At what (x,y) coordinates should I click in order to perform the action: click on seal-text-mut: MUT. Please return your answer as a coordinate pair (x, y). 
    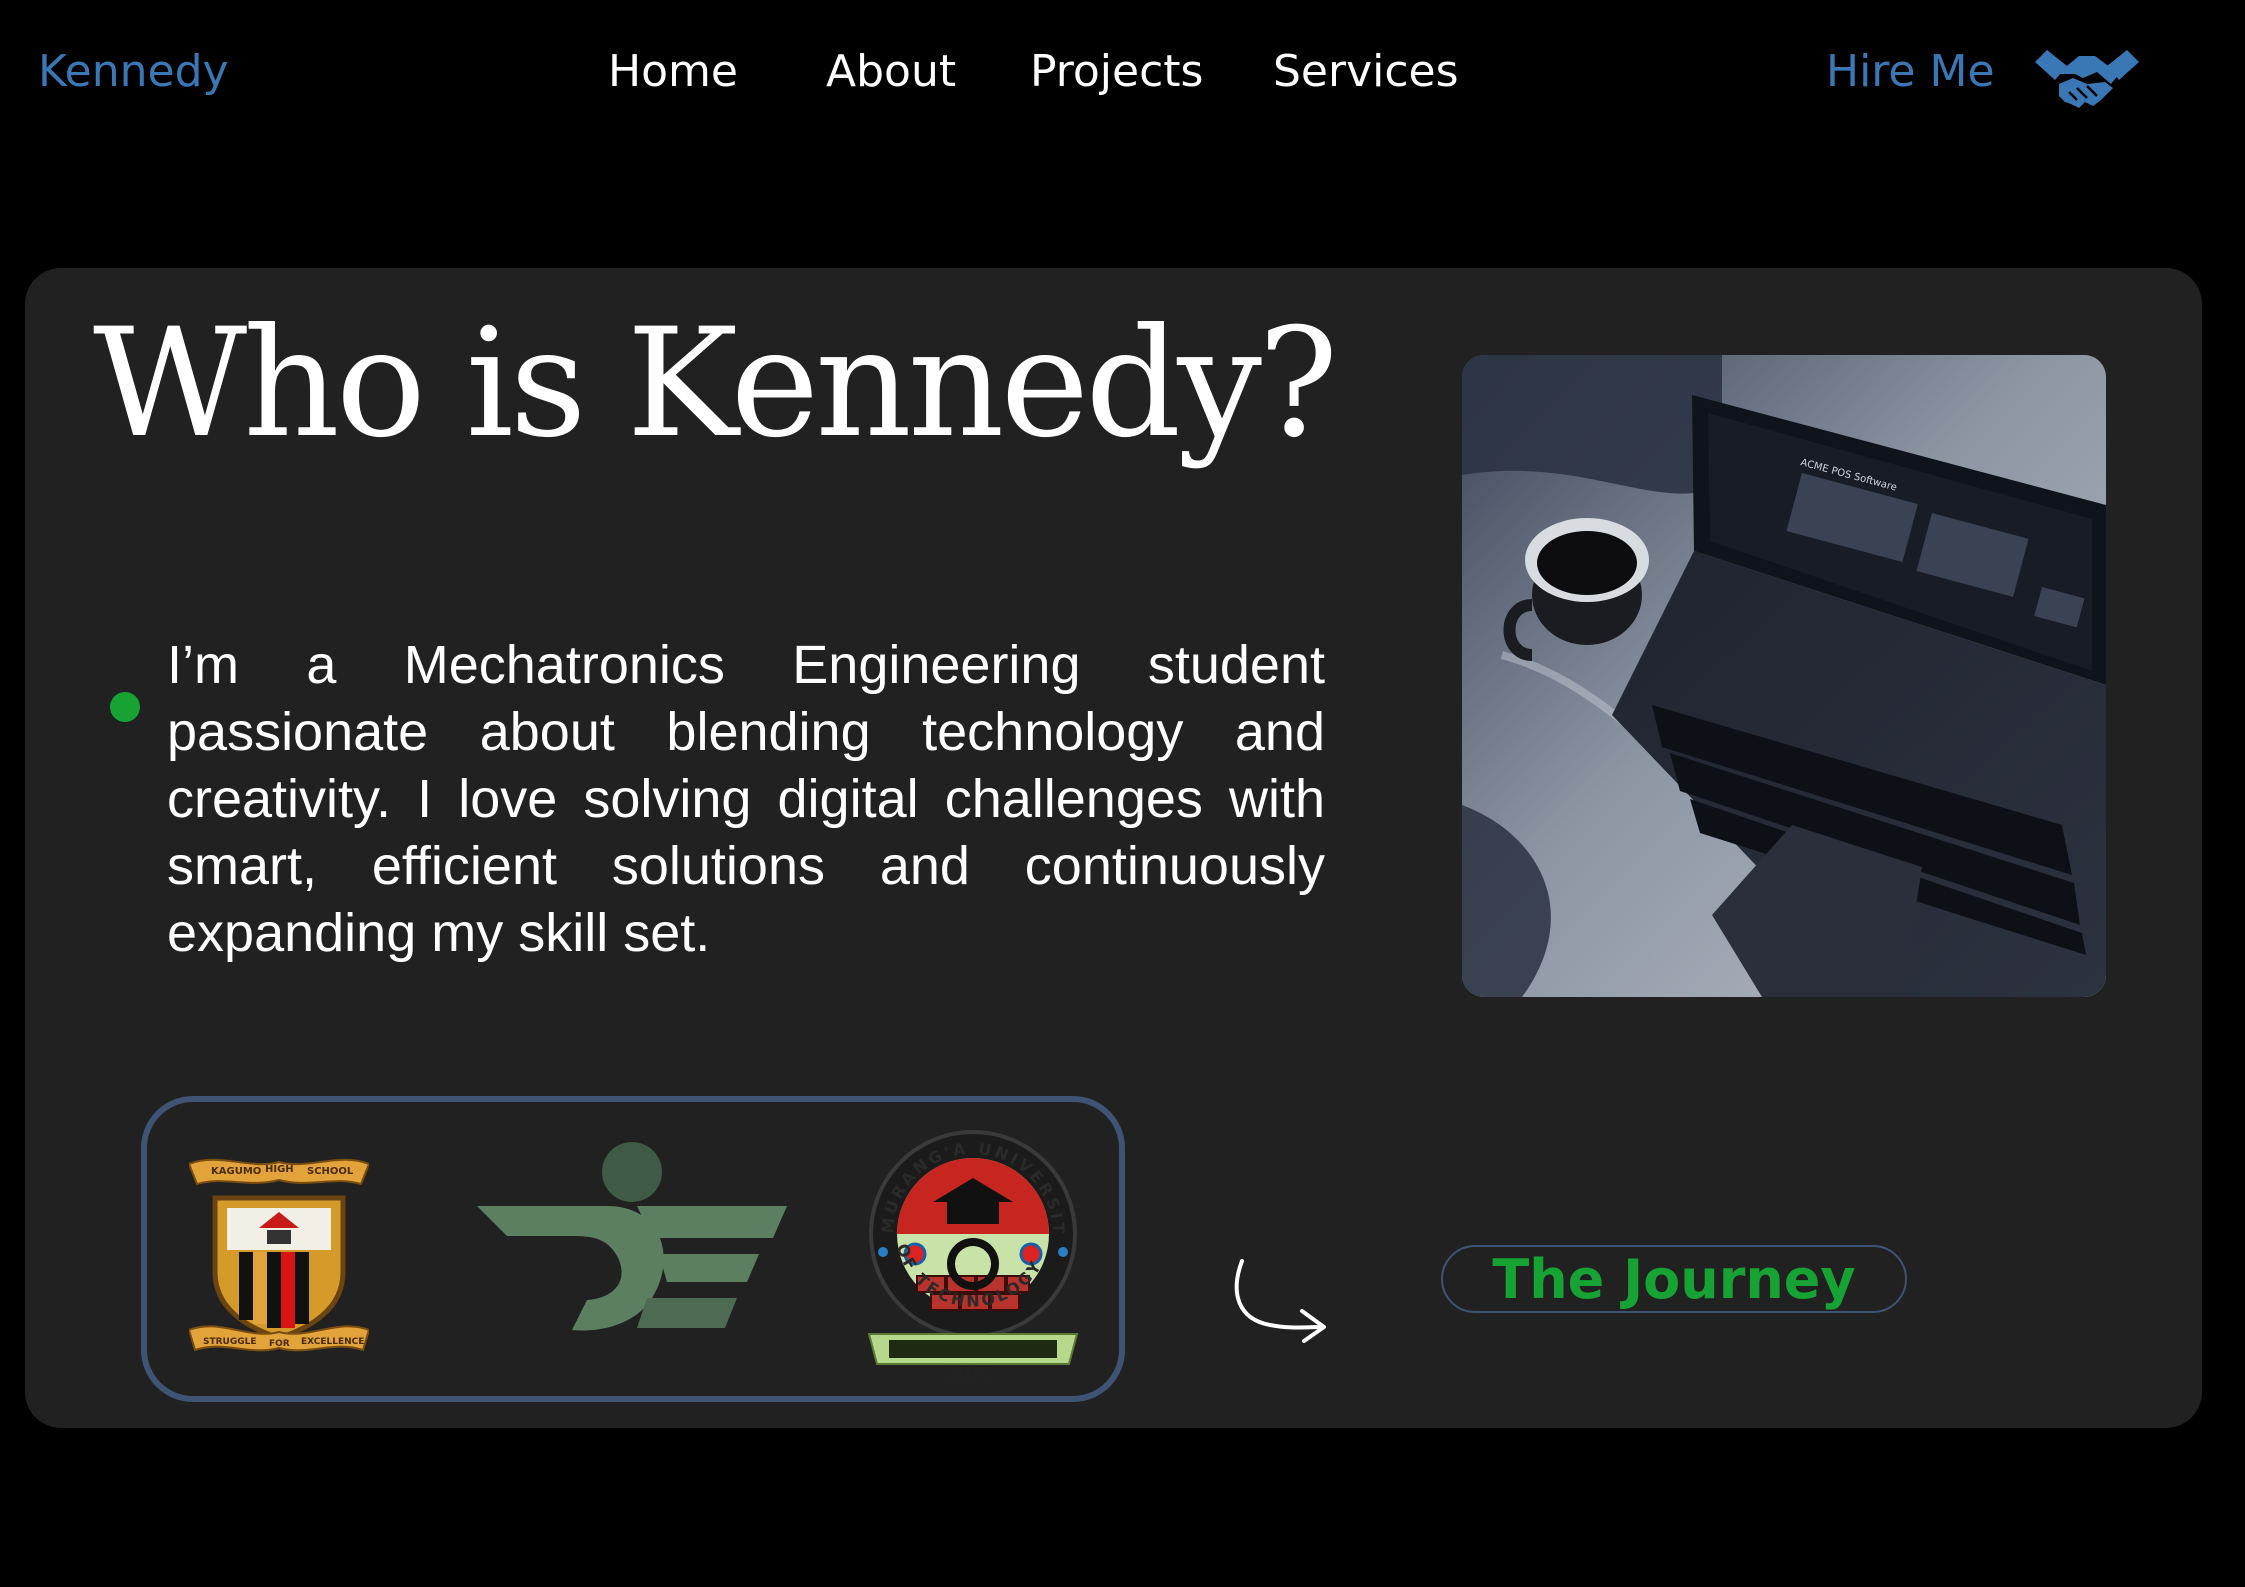
    Looking at the image, I should click on (970, 1373).